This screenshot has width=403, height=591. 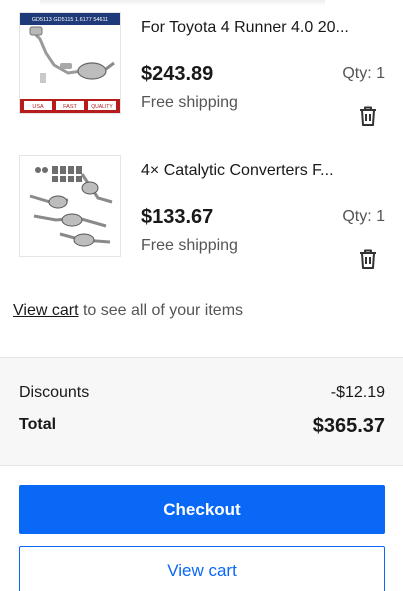 I want to click on discounts-value: -$12.19, so click(x=357, y=392).